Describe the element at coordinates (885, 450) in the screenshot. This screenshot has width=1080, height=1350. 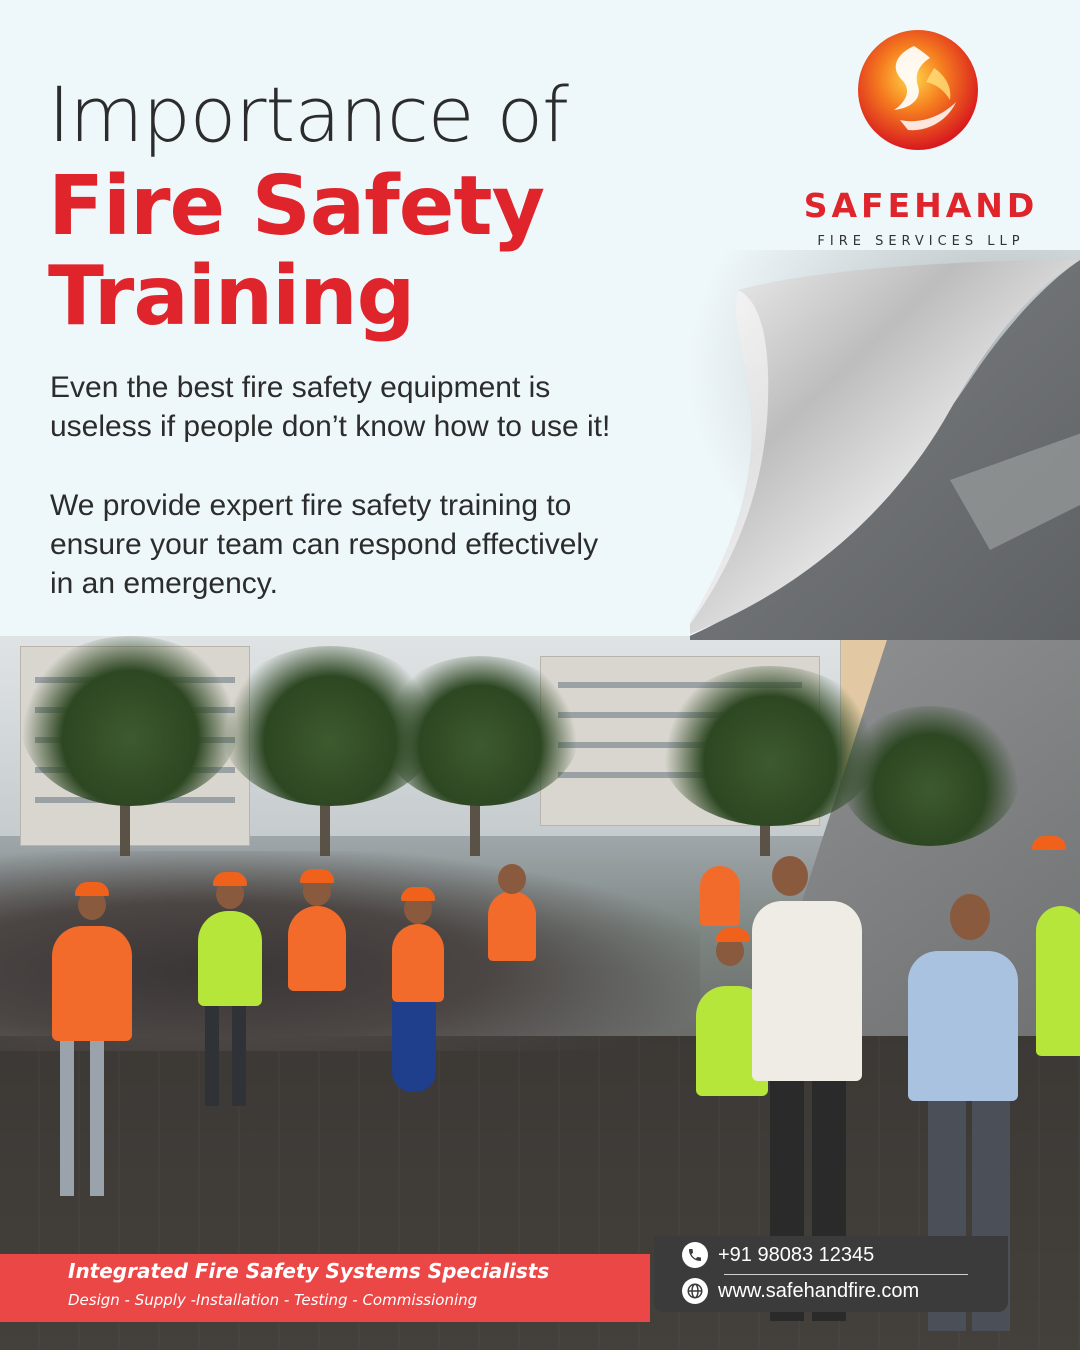
I see `page-curl` at that location.